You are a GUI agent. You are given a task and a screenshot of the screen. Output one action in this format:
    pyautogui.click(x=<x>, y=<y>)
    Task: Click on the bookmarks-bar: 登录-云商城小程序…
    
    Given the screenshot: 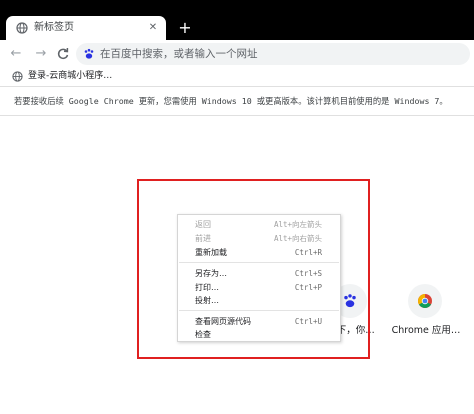 What is the action you would take?
    pyautogui.click(x=237, y=77)
    